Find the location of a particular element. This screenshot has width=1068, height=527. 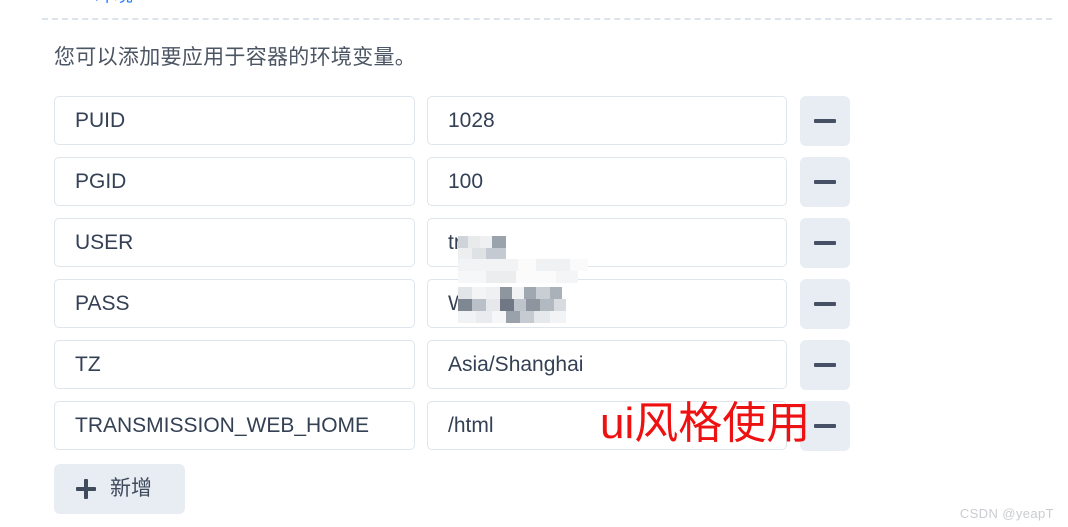

table-row: USER tr is located at coordinates (454, 248).